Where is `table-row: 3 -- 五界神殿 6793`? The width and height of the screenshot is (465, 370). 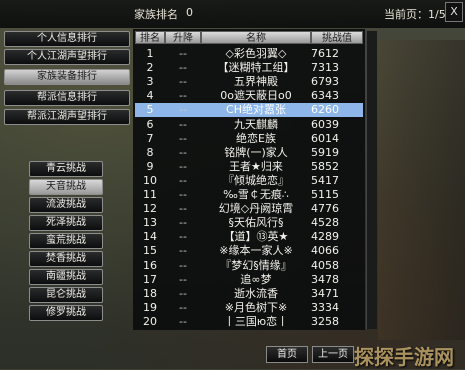
table-row: 3 -- 五界神殿 6793 is located at coordinates (249, 82).